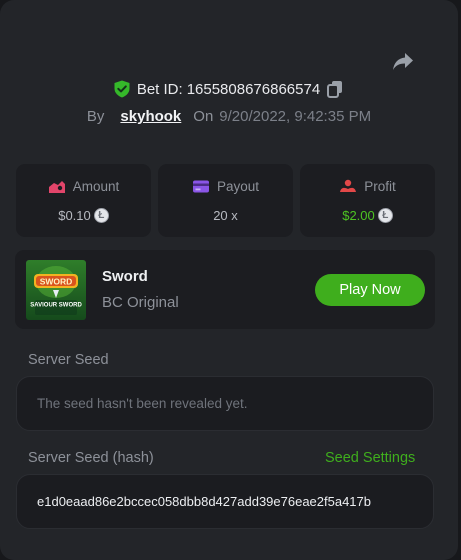 The height and width of the screenshot is (560, 461). What do you see at coordinates (159, 89) in the screenshot?
I see `bet-id-label: Bet ID:` at bounding box center [159, 89].